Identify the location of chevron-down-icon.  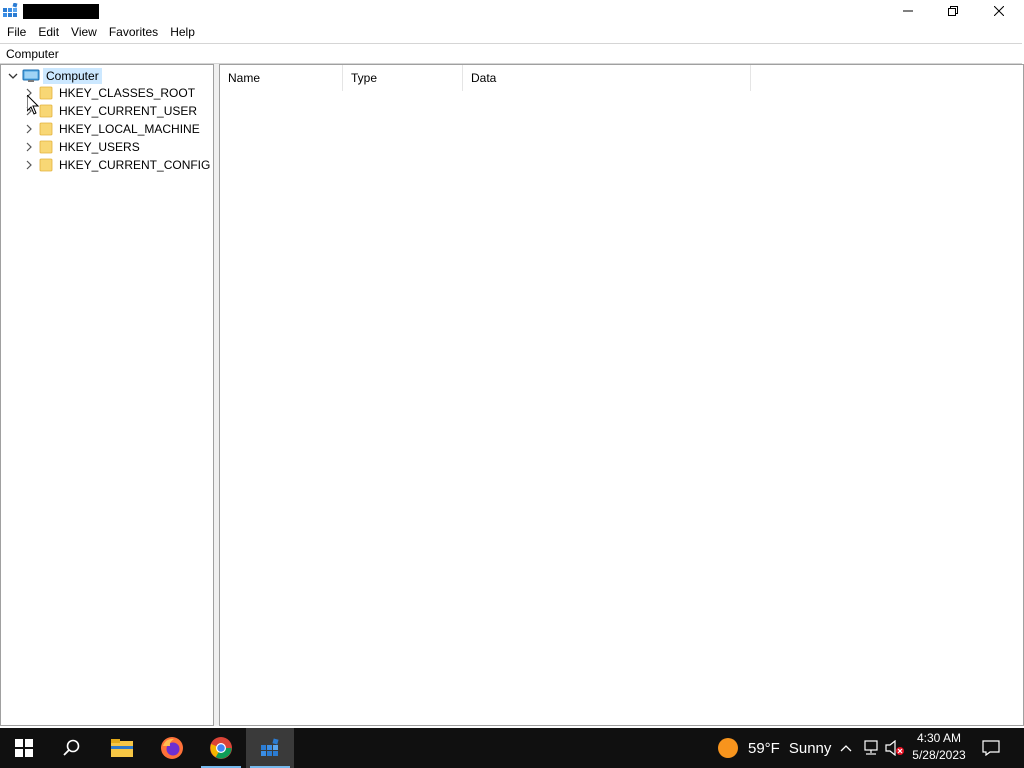
(13, 76).